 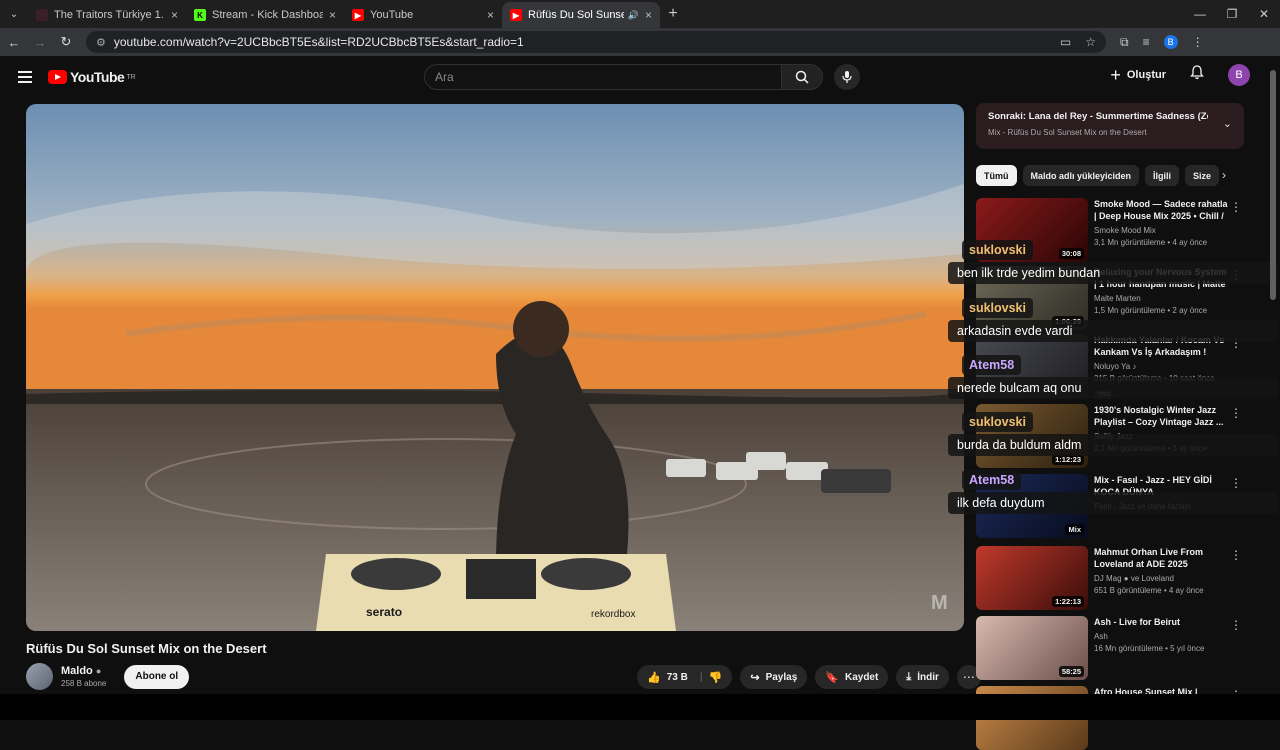 I want to click on channel-row: Maldo ● 258 B abone Abone ol, so click(x=108, y=676).